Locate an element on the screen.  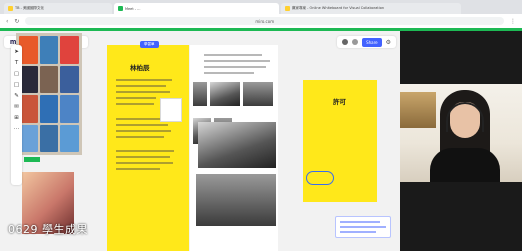
sticky-note-icon: ▢ is located at coordinates (16, 74).